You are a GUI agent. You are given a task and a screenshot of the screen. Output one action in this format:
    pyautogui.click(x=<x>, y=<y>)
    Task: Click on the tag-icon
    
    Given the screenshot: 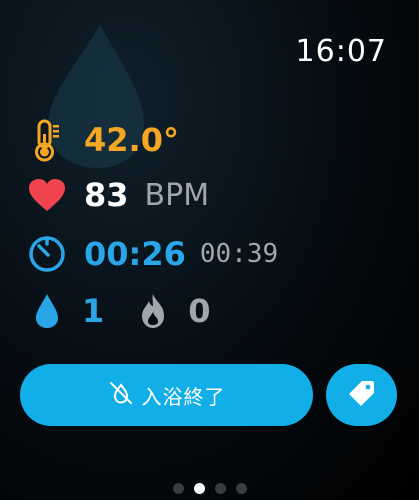 What is the action you would take?
    pyautogui.click(x=362, y=395)
    